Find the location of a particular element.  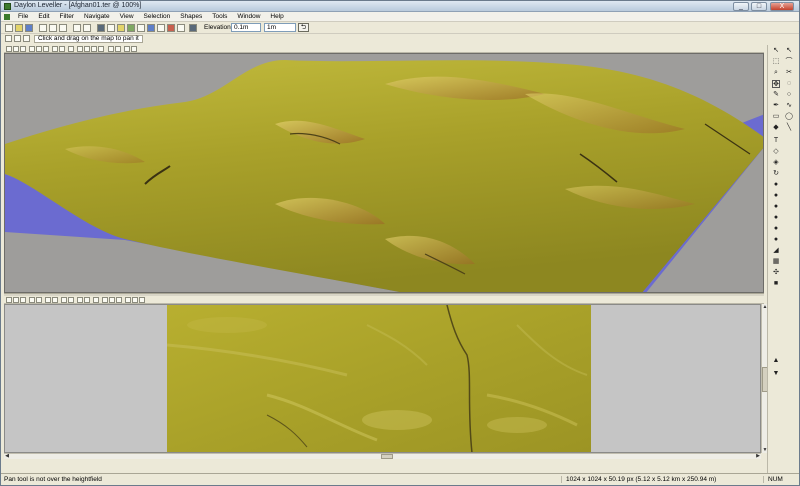

pan-icon: ✥ is located at coordinates (776, 84).